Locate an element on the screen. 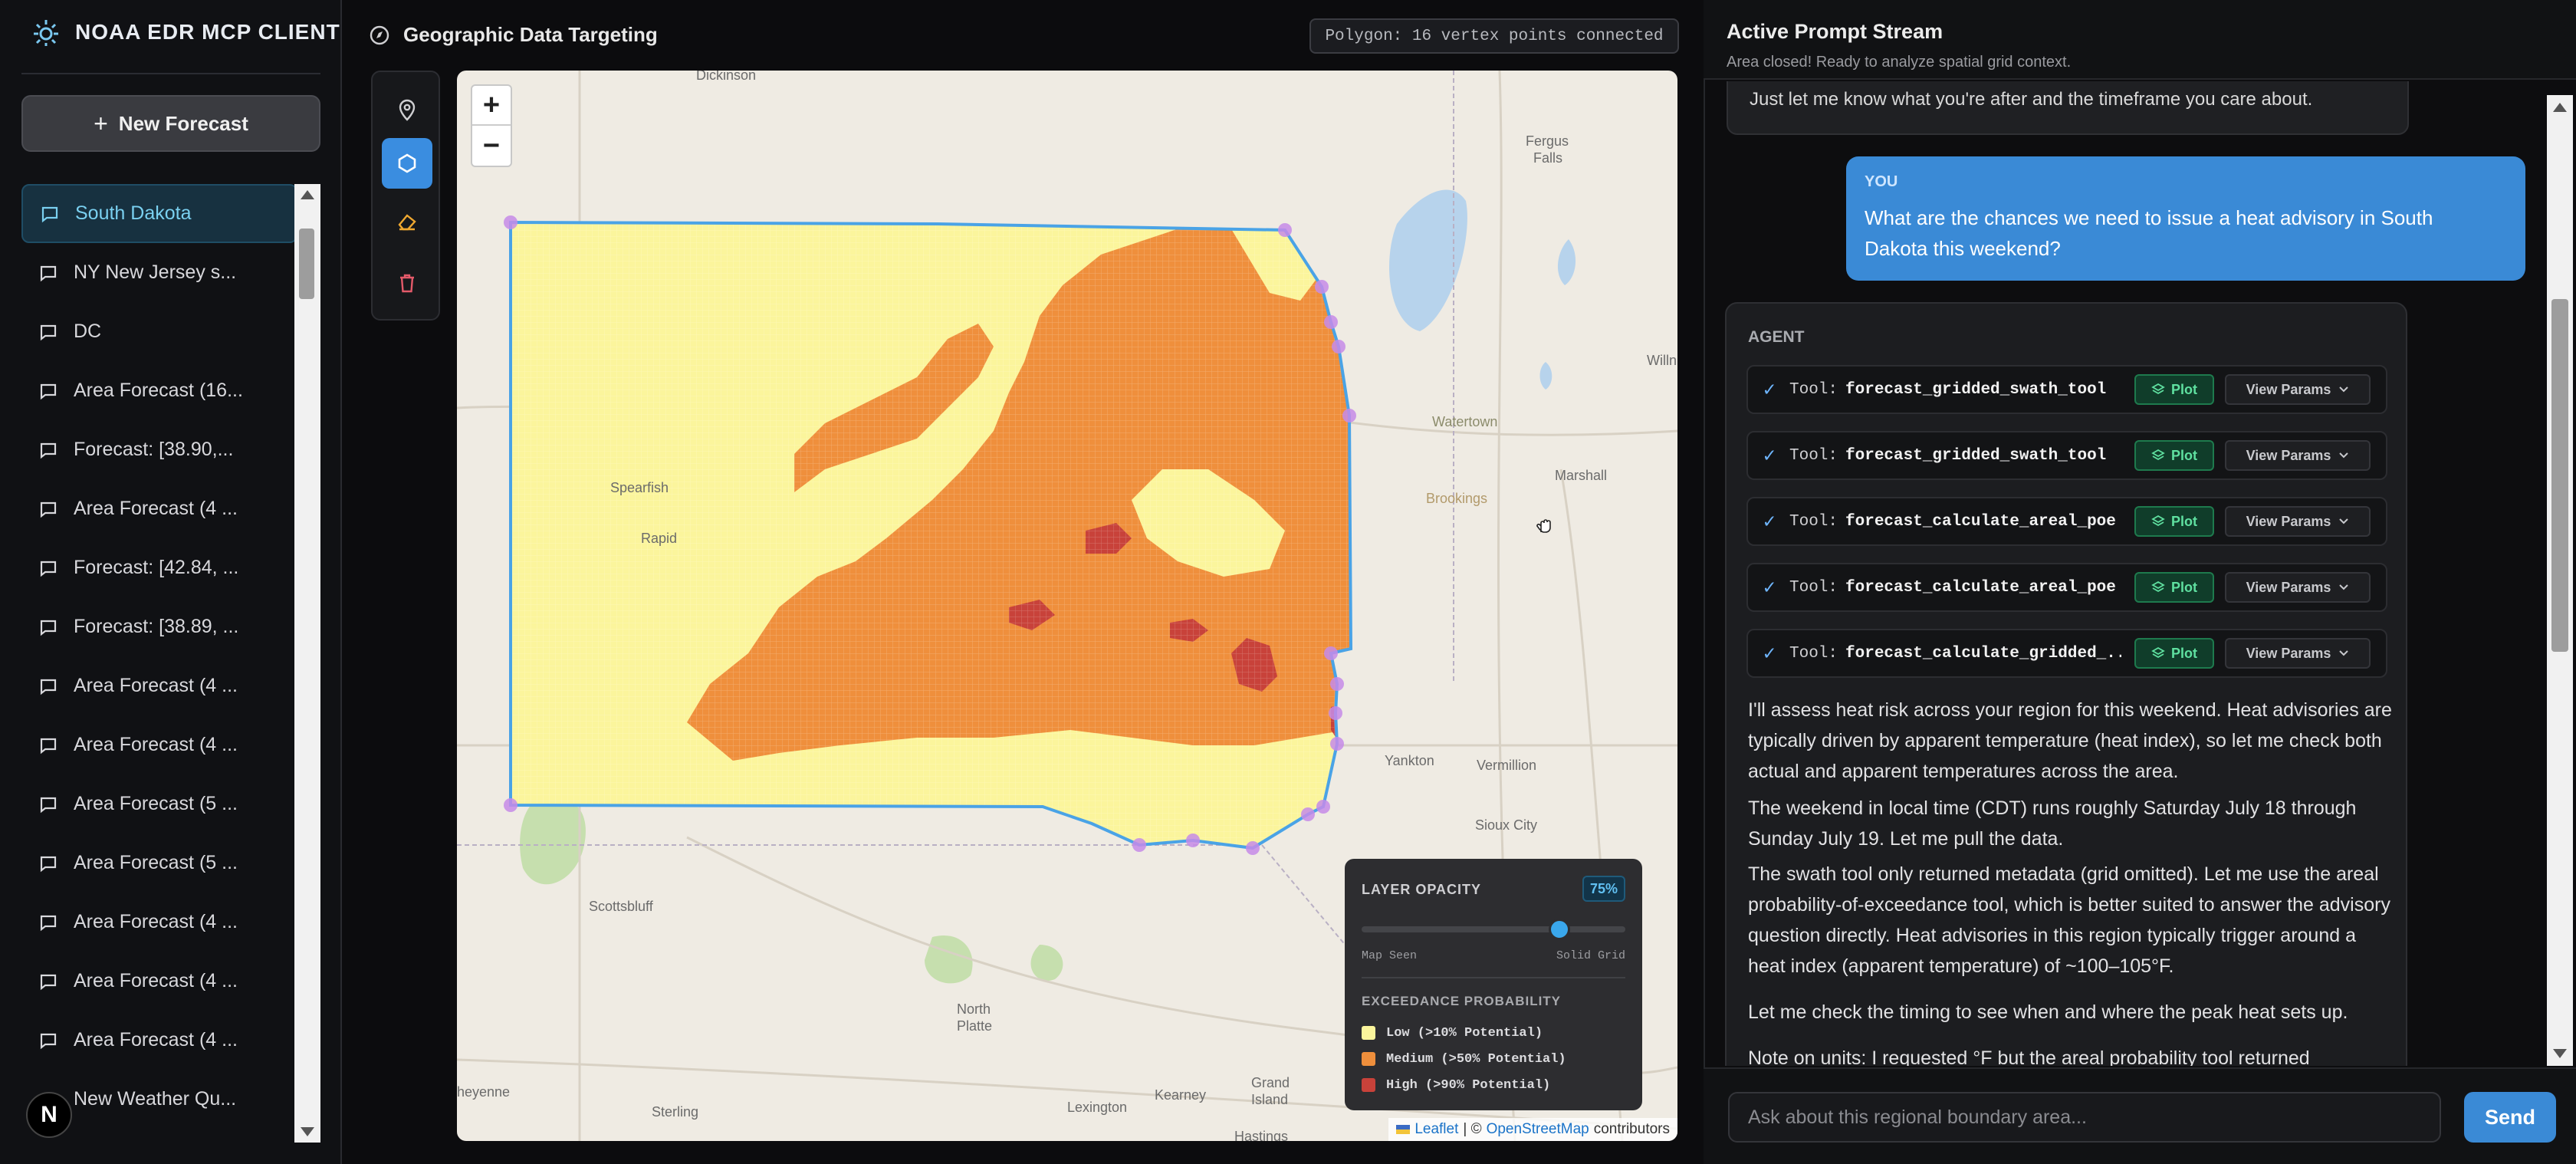 The height and width of the screenshot is (1164, 2576). sidebar-item-conversation: South Dakota is located at coordinates (159, 213).